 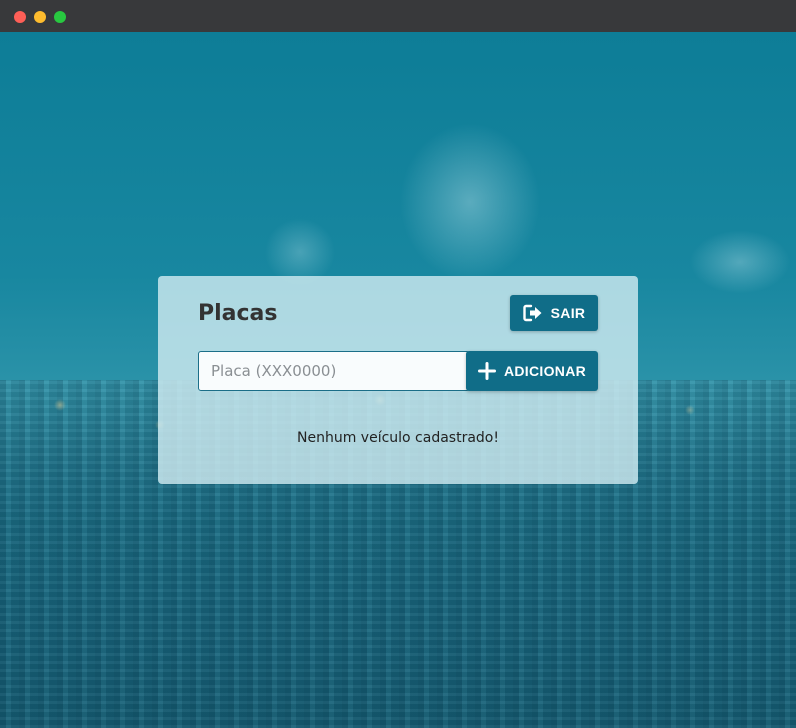 I want to click on add-plate-button: ADICIONAR, so click(x=532, y=371).